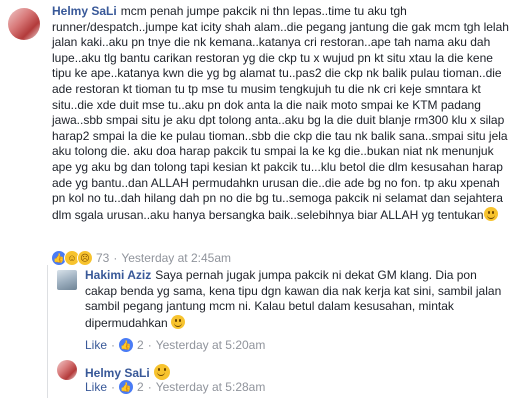  I want to click on reply-author: Helmy SaLi, so click(117, 373).